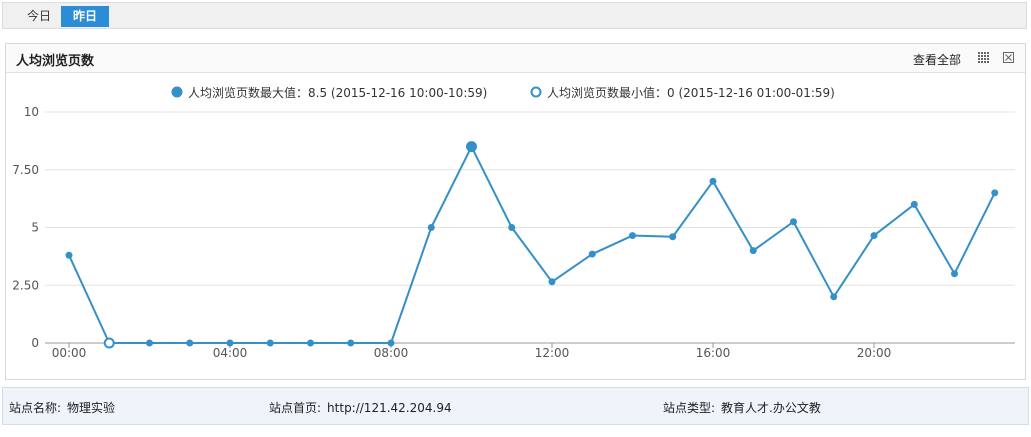 This screenshot has width=1031, height=437. What do you see at coordinates (35, 228) in the screenshot?
I see `y-tick-label: 5` at bounding box center [35, 228].